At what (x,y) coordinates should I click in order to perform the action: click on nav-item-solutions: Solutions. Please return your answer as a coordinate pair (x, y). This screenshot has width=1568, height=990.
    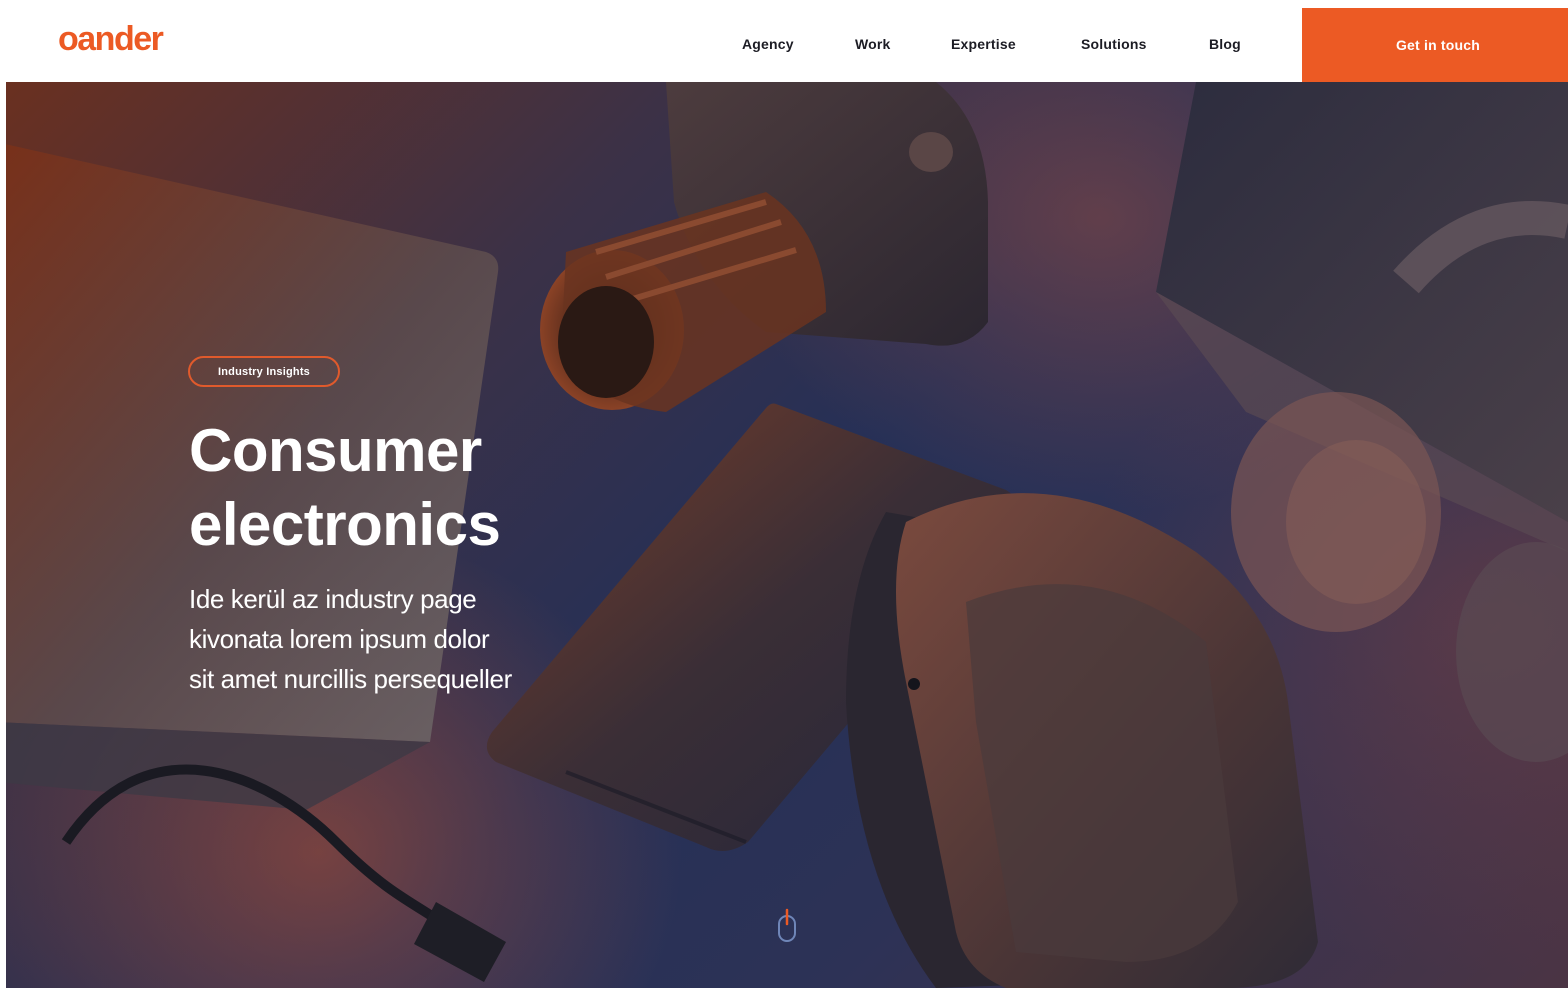
    Looking at the image, I should click on (1114, 44).